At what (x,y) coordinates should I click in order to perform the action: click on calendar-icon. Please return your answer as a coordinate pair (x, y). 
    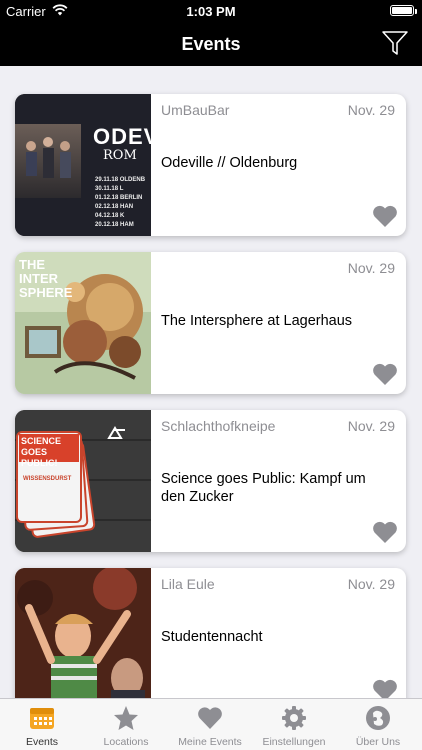
    Looking at the image, I should click on (42, 718).